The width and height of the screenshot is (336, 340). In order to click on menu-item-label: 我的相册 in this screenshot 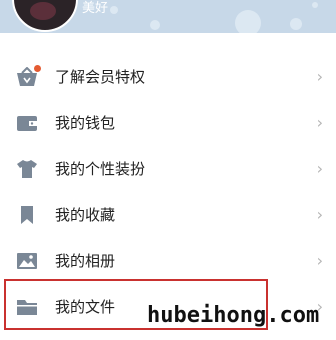, I will do `click(85, 261)`.